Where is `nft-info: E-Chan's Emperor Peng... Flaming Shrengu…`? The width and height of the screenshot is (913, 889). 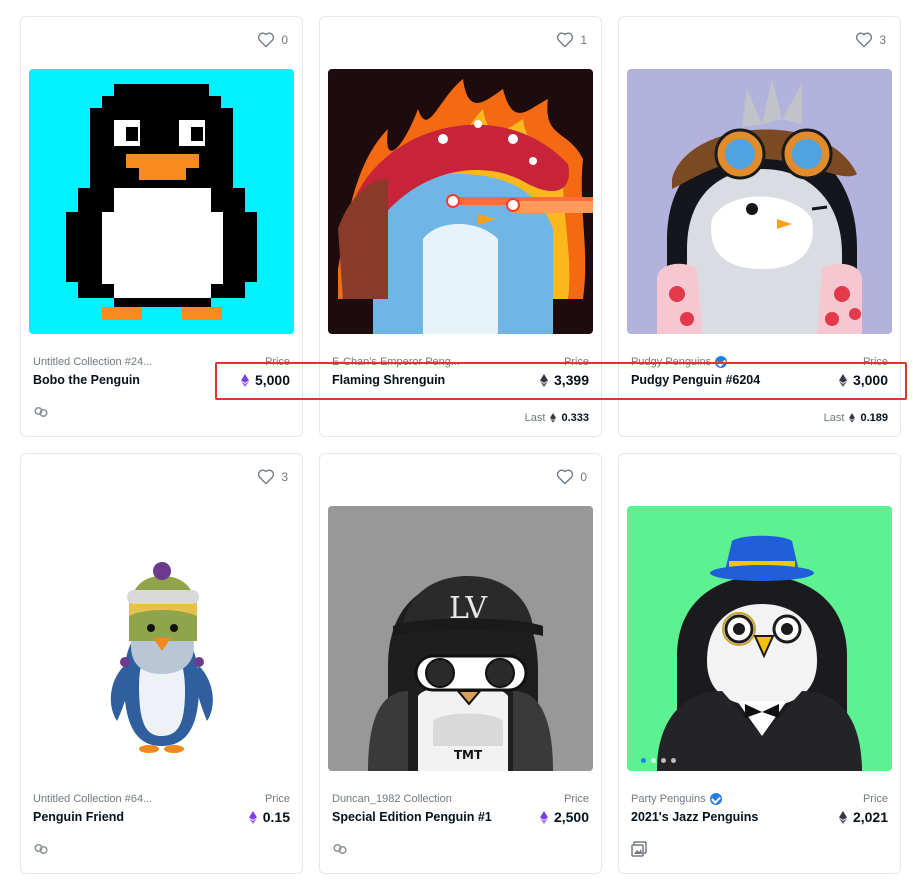 nft-info: E-Chan's Emperor Peng... Flaming Shrengu… is located at coordinates (407, 371).